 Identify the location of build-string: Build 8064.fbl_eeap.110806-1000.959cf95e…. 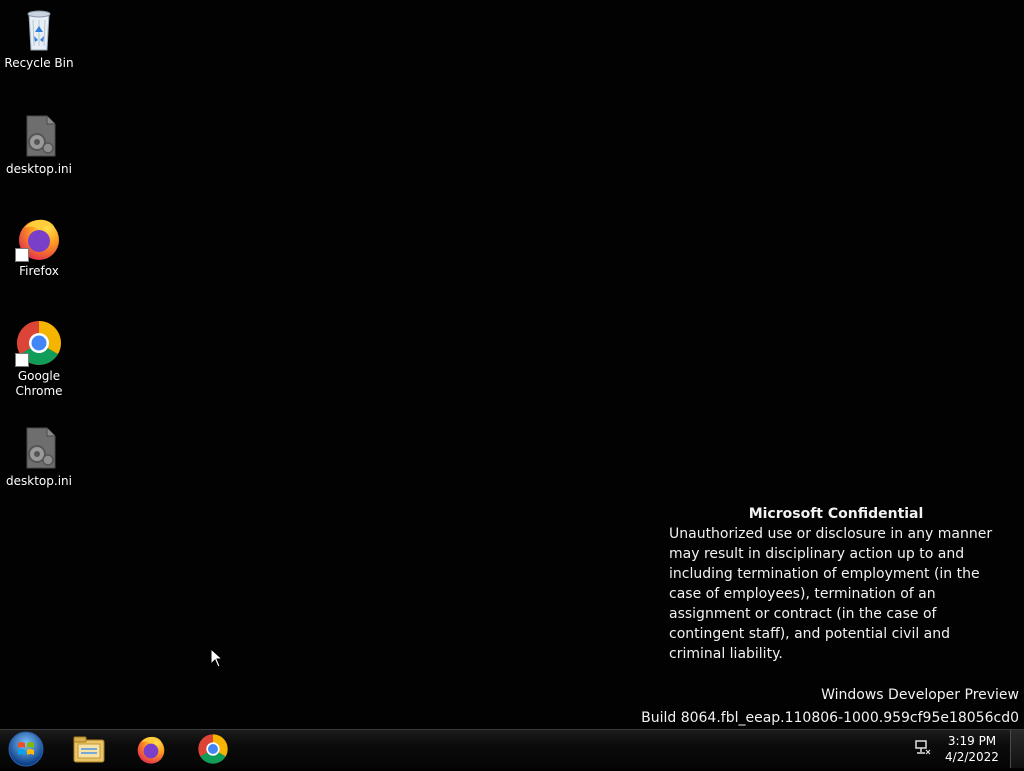
(830, 718).